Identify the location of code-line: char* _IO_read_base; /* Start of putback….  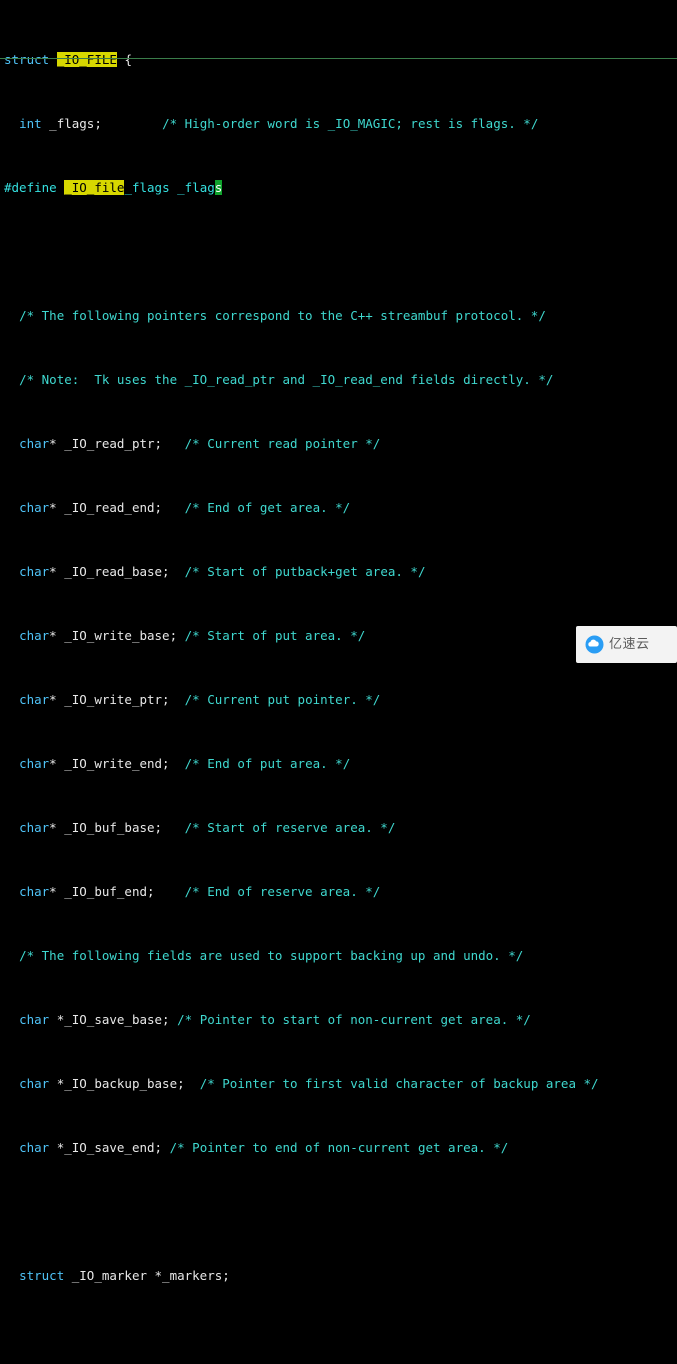
(222, 571).